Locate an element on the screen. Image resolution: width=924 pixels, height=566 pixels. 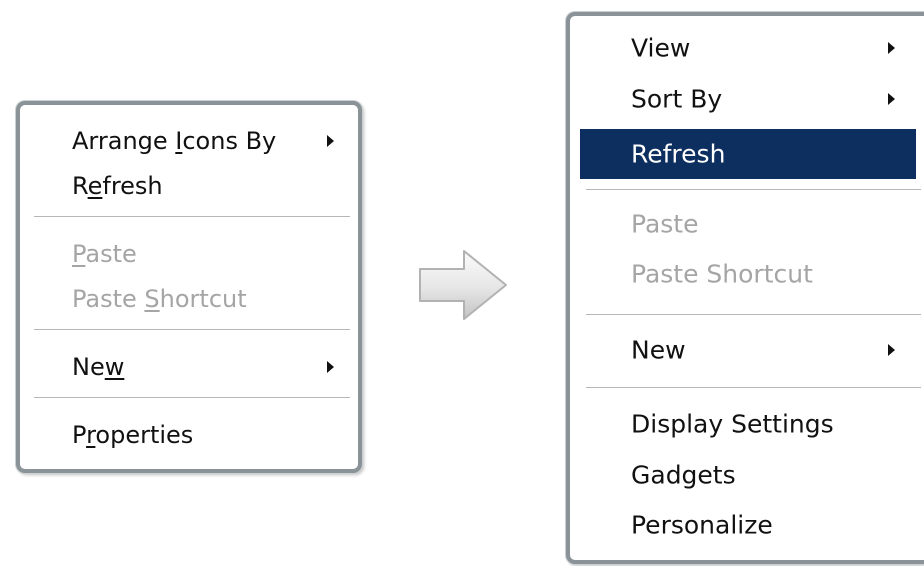
menu-item-label: Properties is located at coordinates (133, 435).